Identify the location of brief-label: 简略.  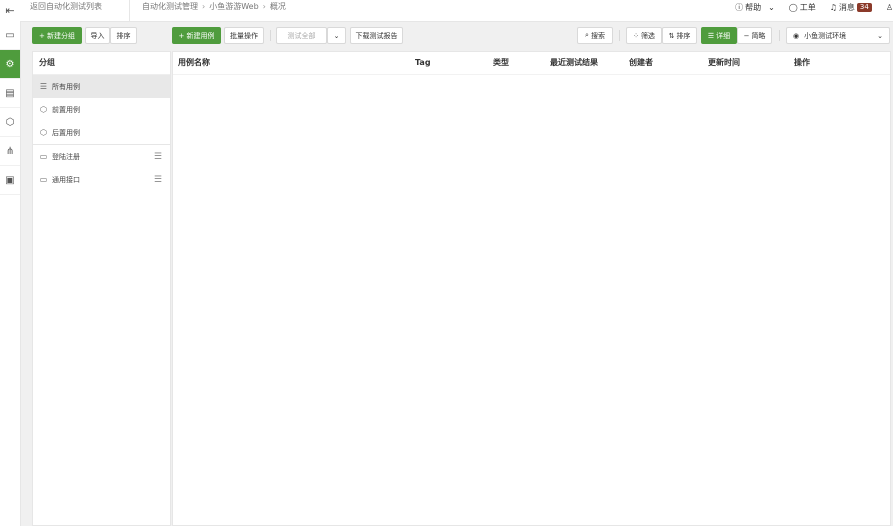
(758, 35).